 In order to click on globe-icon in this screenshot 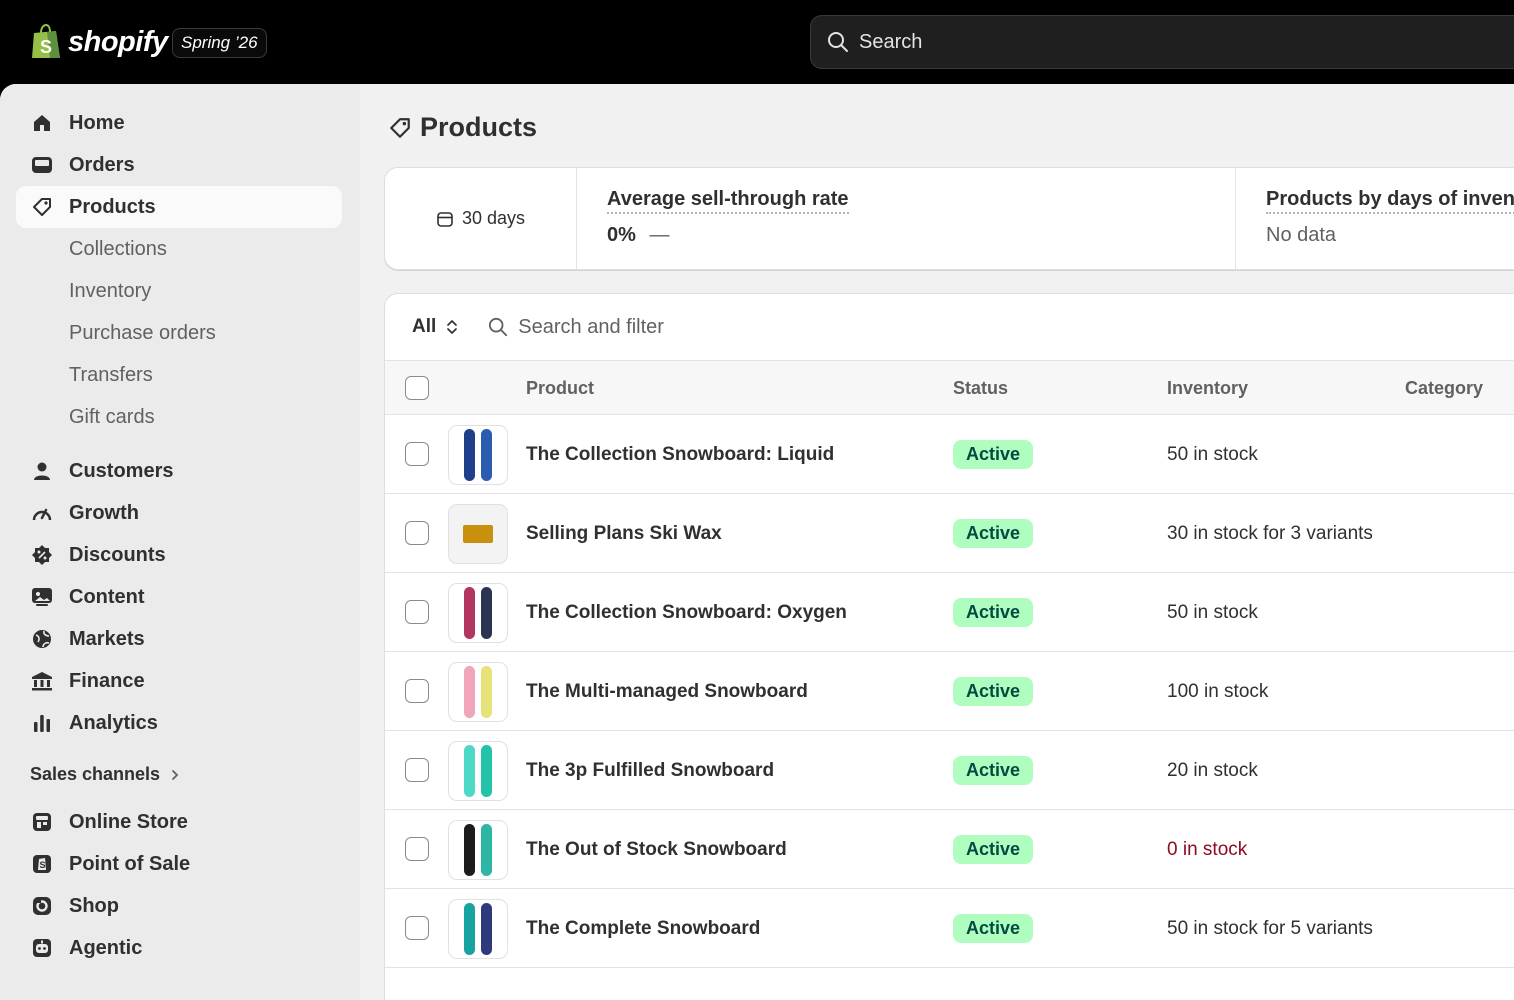, I will do `click(42, 639)`.